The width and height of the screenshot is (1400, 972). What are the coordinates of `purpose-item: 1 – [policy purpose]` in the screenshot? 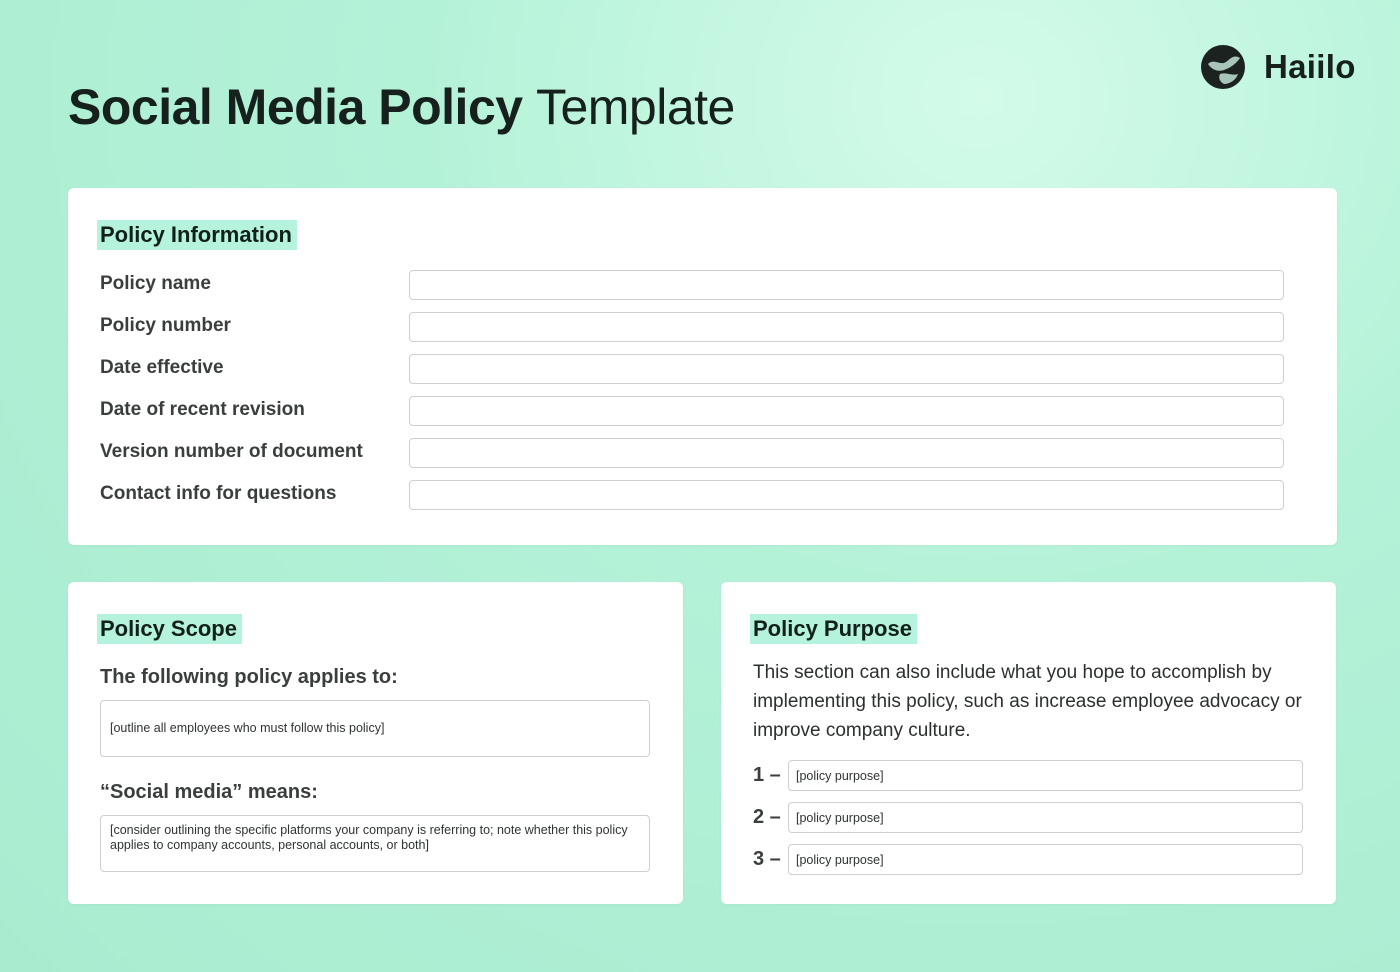 It's located at (1028, 775).